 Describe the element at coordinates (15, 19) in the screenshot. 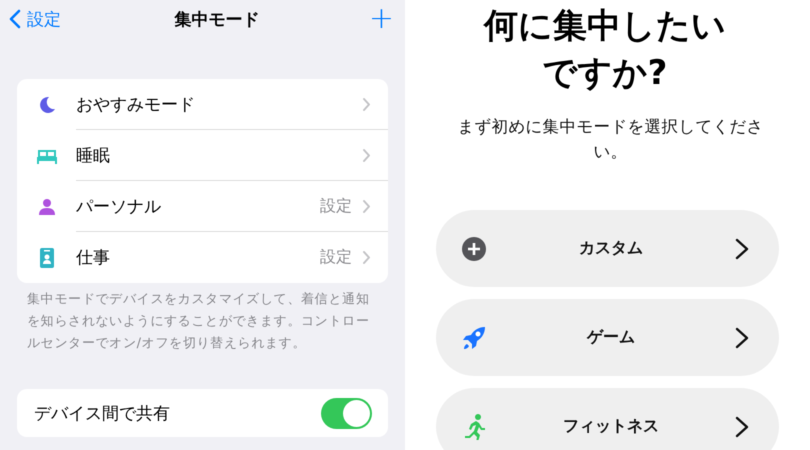

I see `back-icon` at that location.